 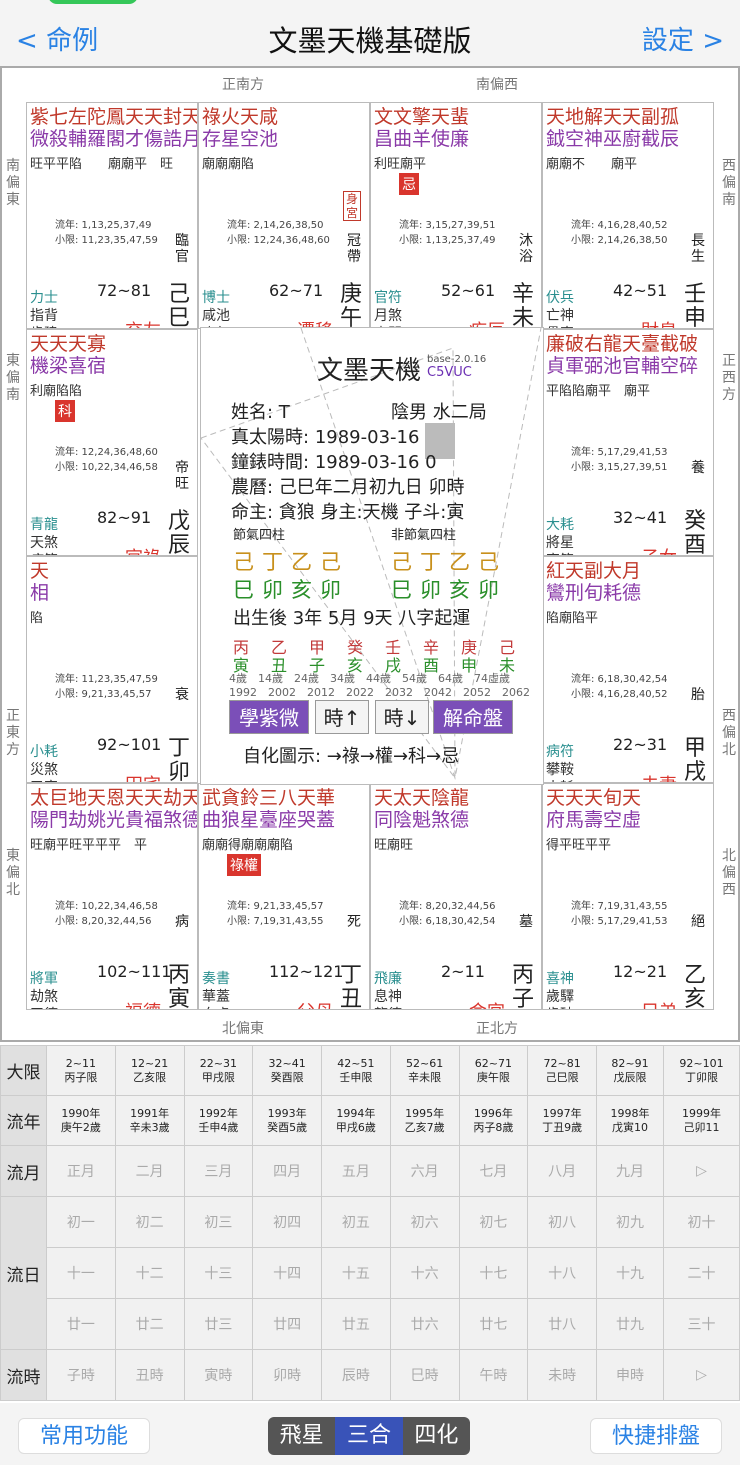 What do you see at coordinates (356, 1273) in the screenshot?
I see `days2-cell: 十五` at bounding box center [356, 1273].